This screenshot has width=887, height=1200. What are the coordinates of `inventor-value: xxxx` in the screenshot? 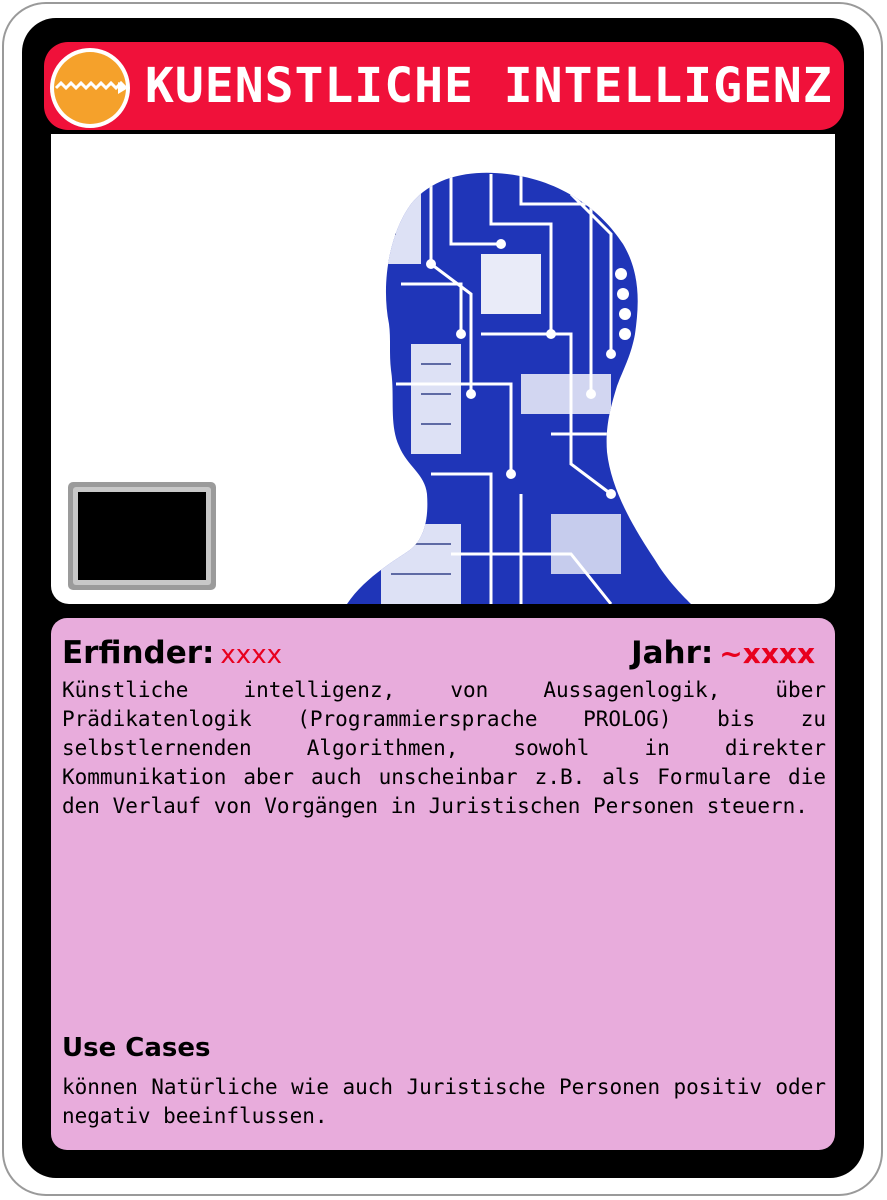 It's located at (251, 655).